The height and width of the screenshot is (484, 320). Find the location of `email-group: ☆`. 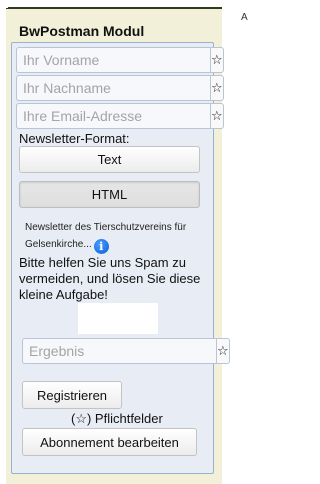

email-group: ☆ is located at coordinates (120, 116).